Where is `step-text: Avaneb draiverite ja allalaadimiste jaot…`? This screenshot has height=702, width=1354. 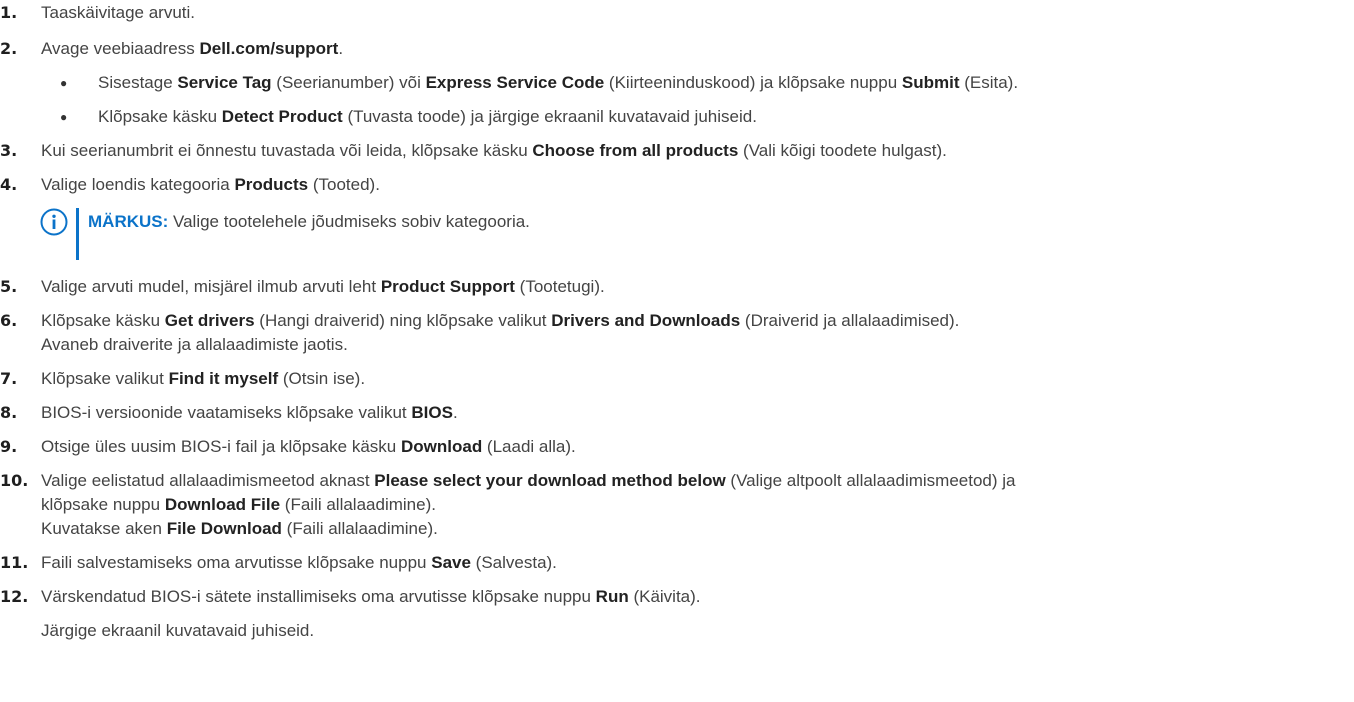 step-text: Avaneb draiverite ja allalaadimiste jaot… is located at coordinates (194, 345).